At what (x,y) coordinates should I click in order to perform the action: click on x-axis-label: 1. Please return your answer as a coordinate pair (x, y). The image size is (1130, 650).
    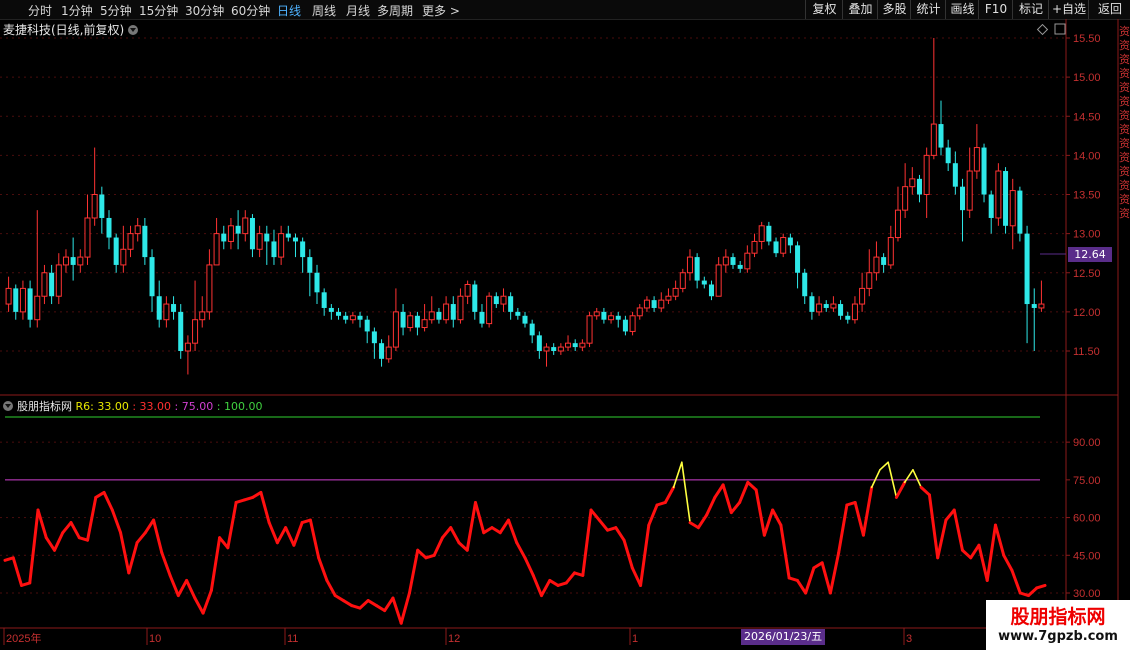
    Looking at the image, I should click on (635, 639).